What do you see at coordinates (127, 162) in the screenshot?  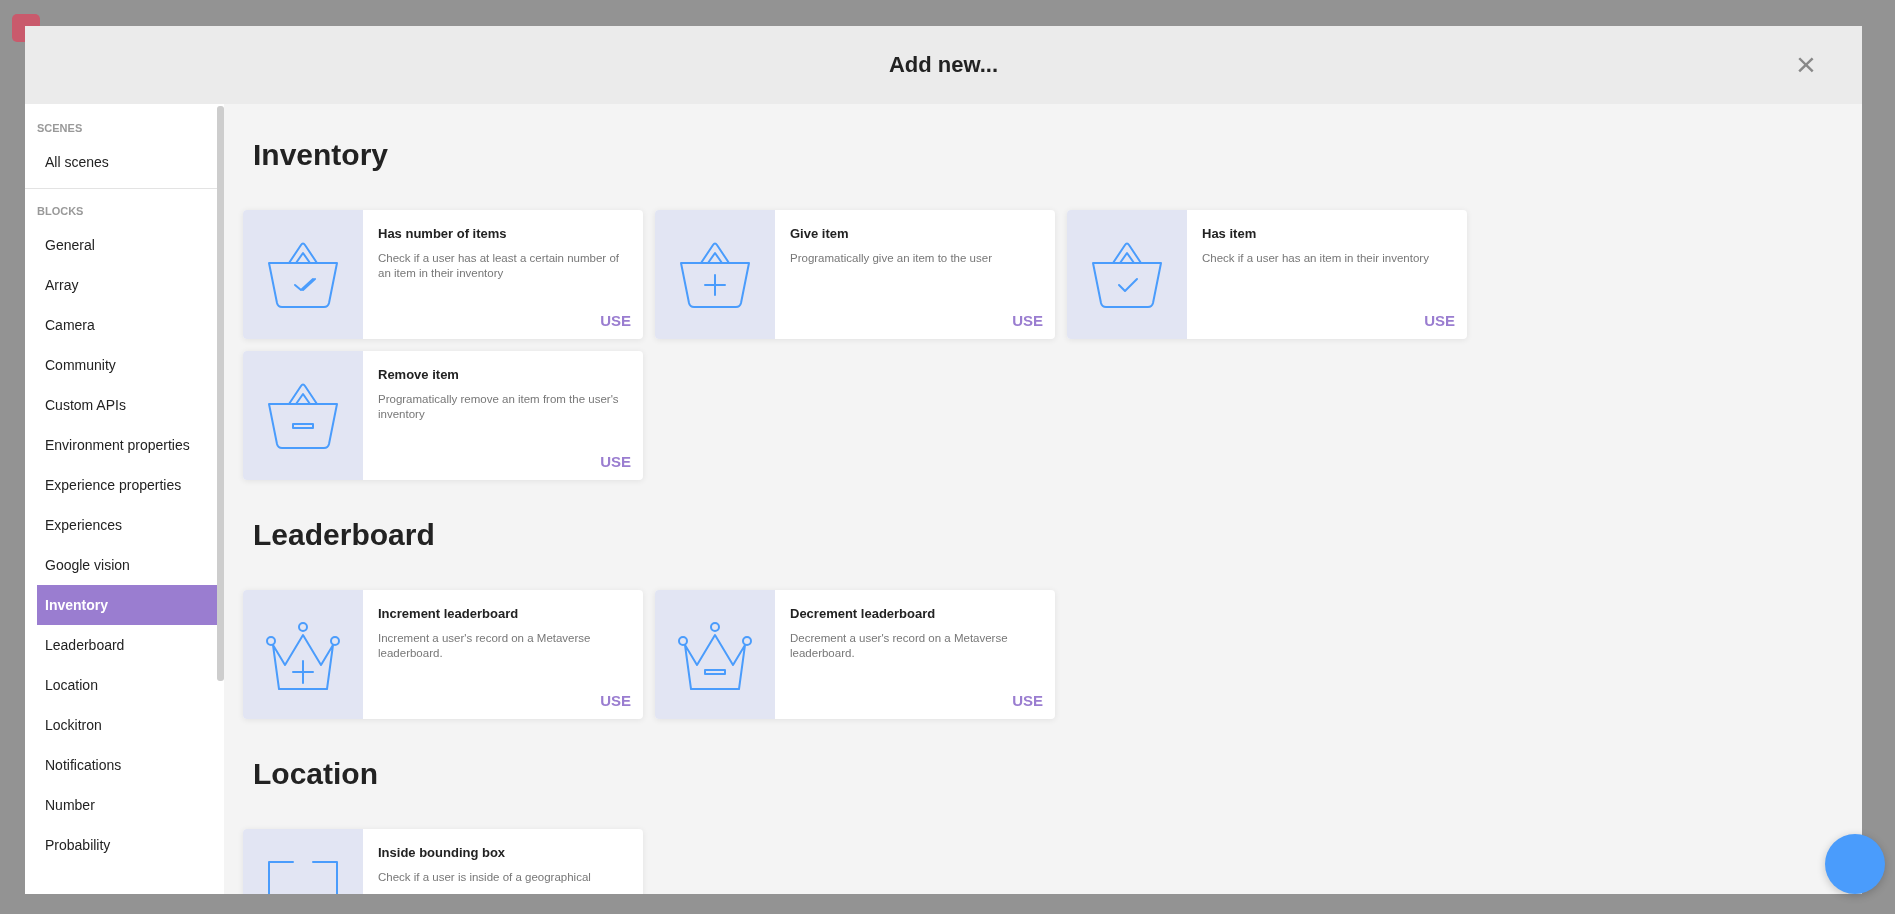 I see `sidebar-item: All scenes` at bounding box center [127, 162].